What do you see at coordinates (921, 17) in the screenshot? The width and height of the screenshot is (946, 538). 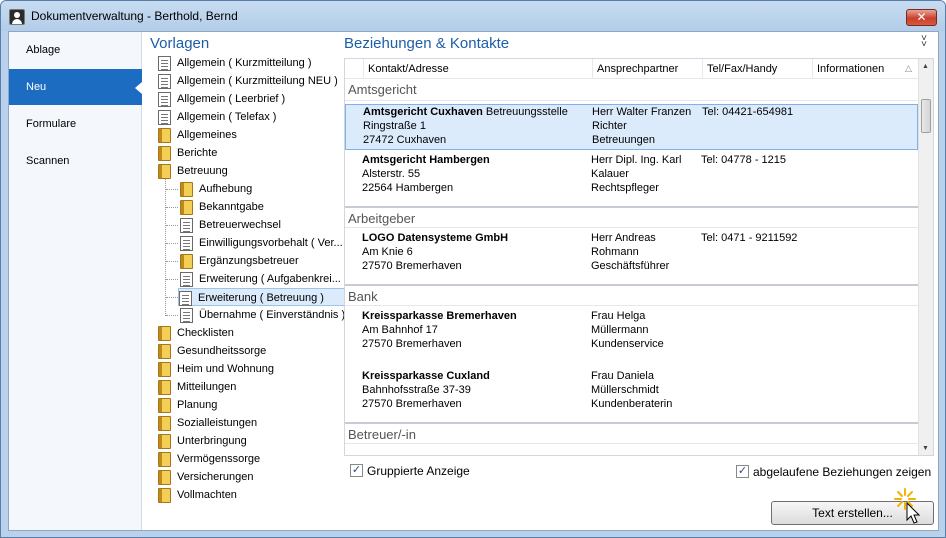 I see `close-button: ✕` at bounding box center [921, 17].